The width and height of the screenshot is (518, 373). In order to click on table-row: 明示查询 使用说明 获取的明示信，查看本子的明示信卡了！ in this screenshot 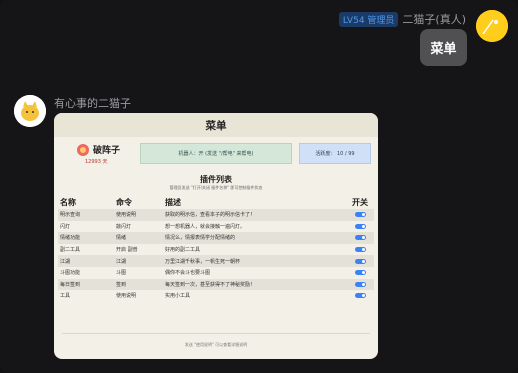, I will do `click(216, 215)`.